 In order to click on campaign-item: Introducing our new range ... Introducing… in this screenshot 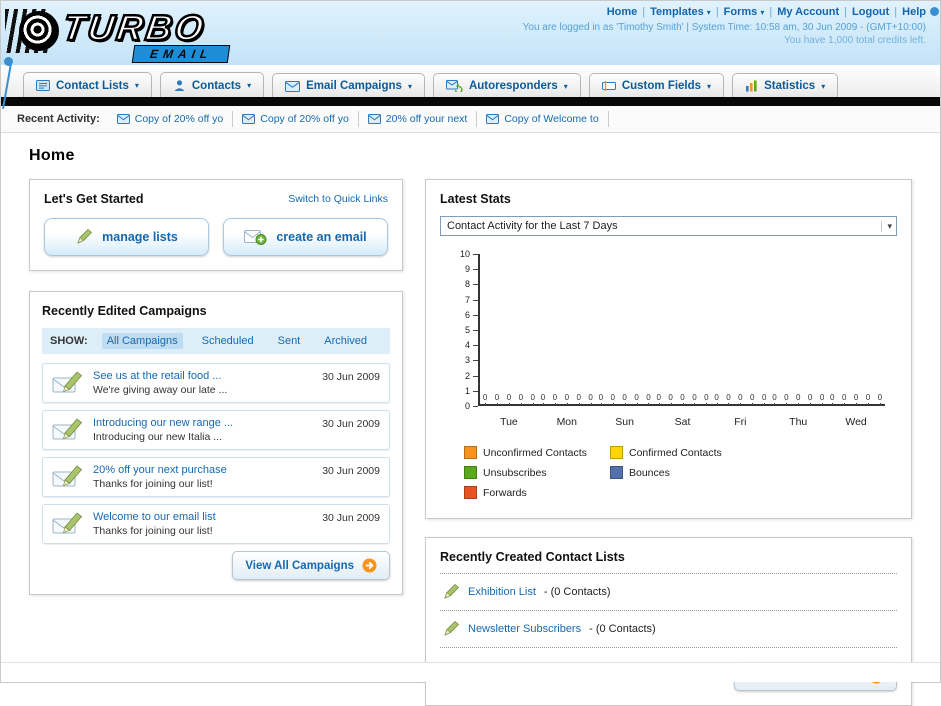, I will do `click(216, 430)`.